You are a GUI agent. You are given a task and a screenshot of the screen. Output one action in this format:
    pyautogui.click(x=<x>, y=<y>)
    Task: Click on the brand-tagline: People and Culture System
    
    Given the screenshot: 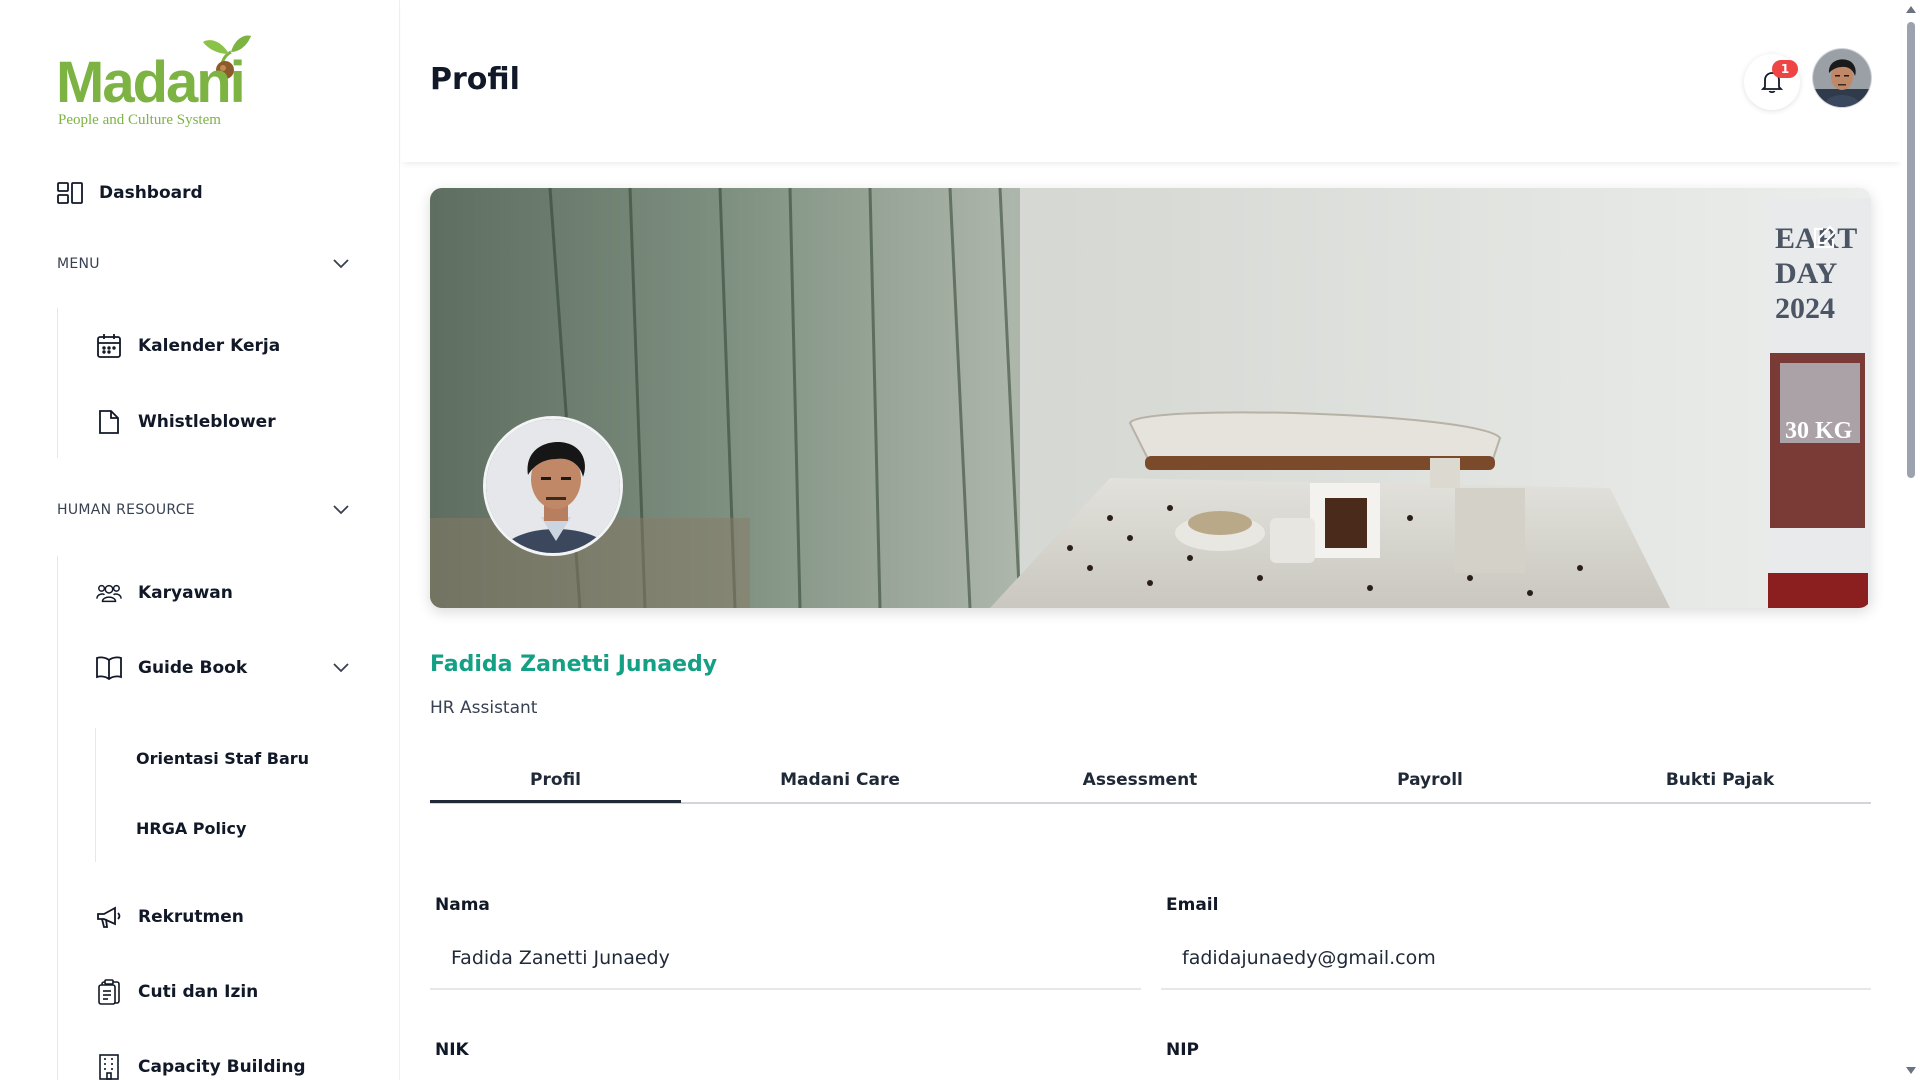 What is the action you would take?
    pyautogui.click(x=139, y=120)
    